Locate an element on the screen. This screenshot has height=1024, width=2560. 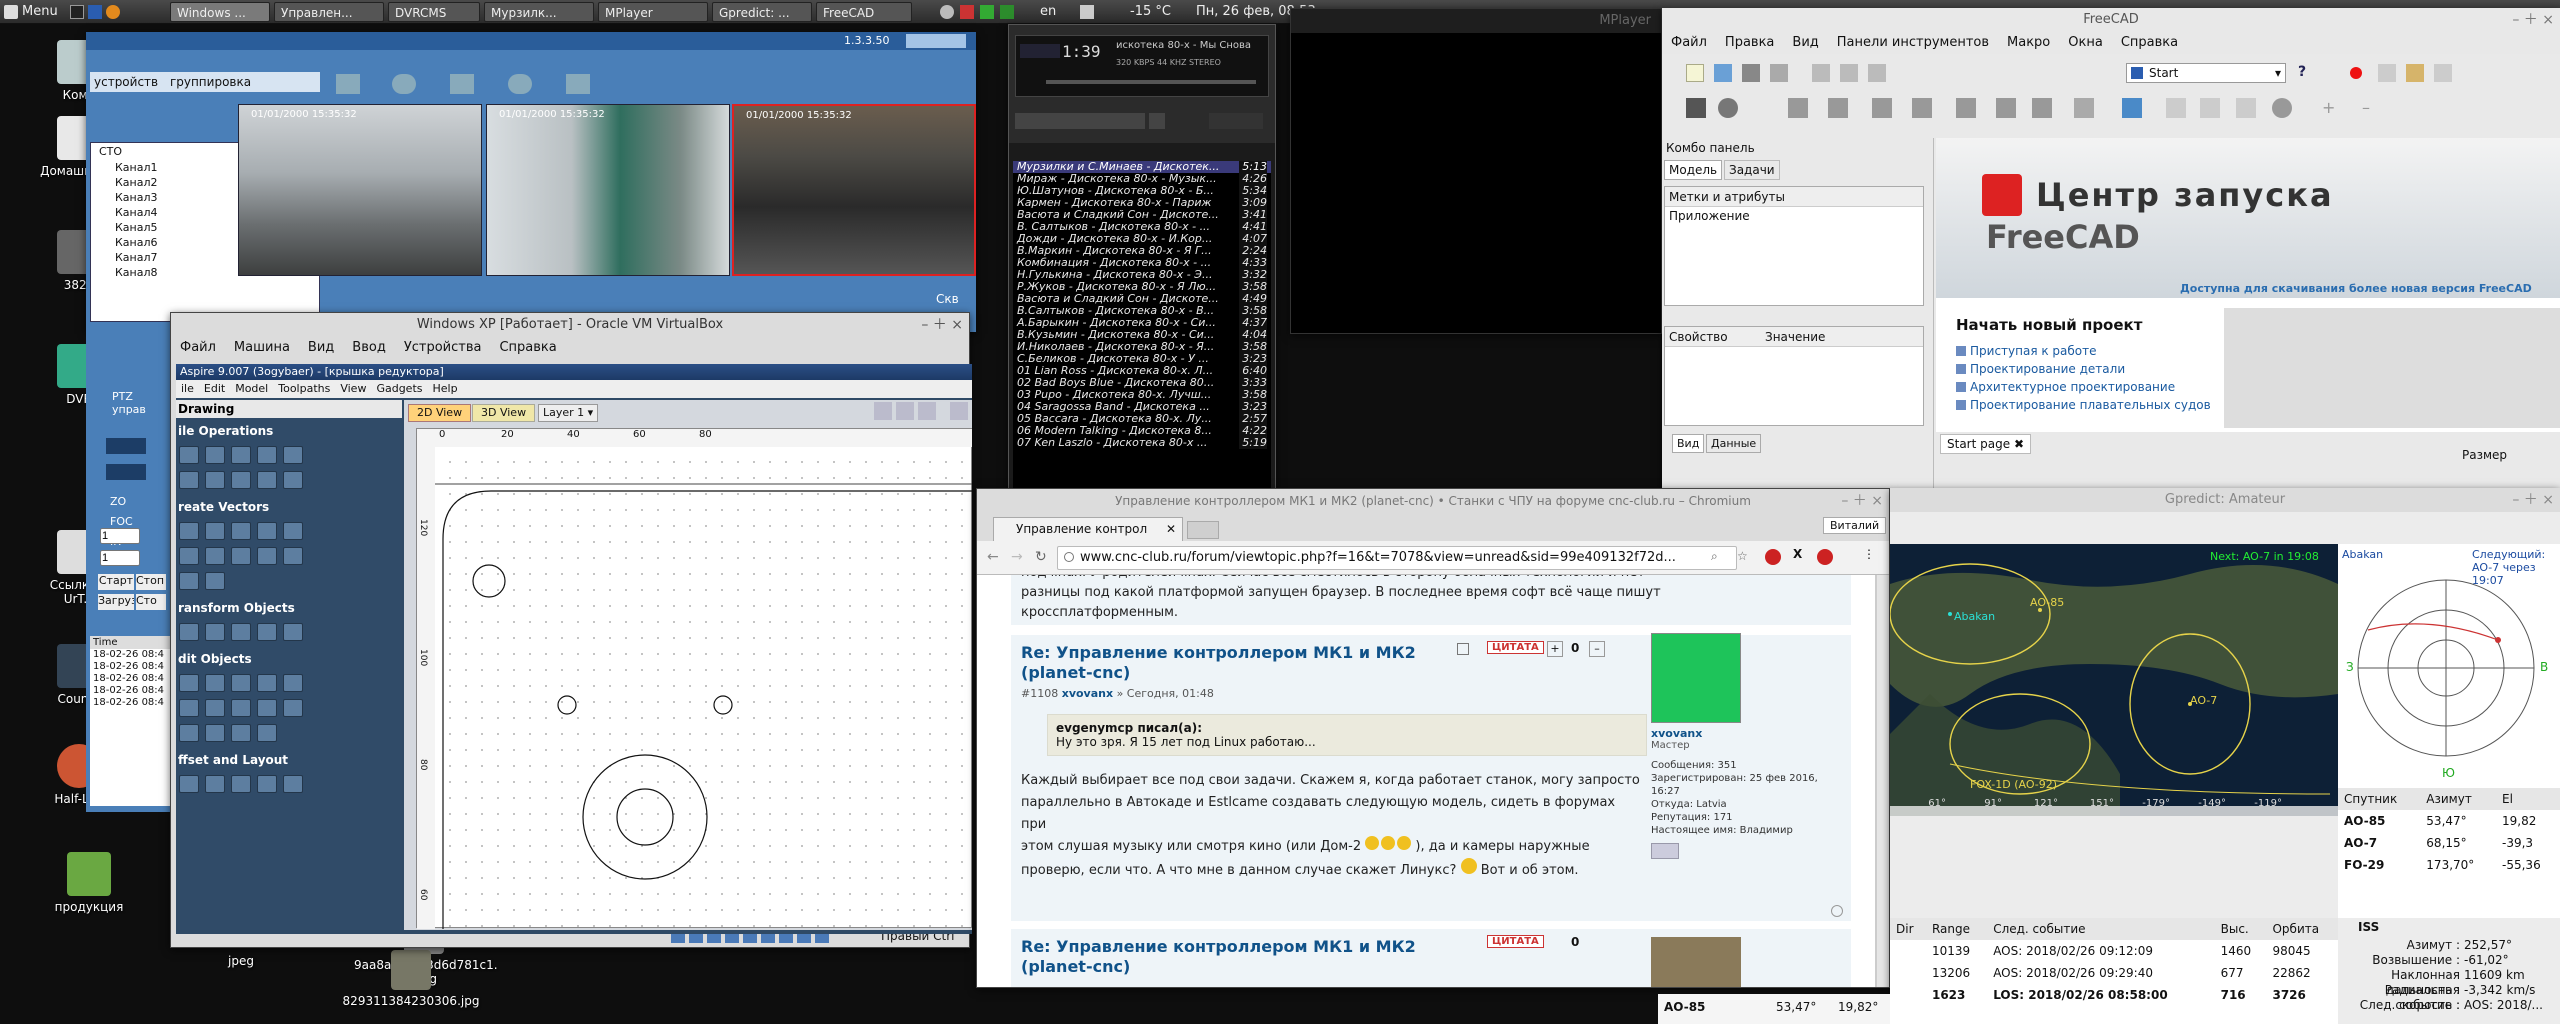
fit-all-icon is located at coordinates (1696, 108).